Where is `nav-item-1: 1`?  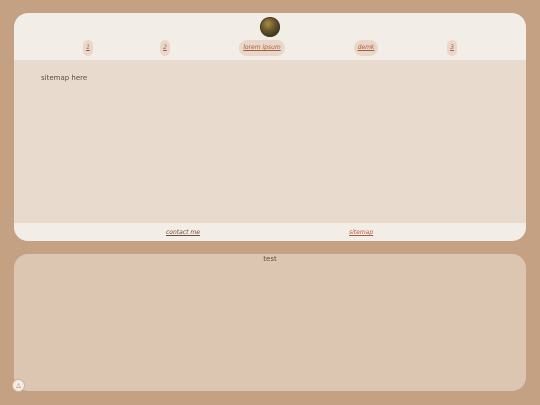 nav-item-1: 1 is located at coordinates (88, 48).